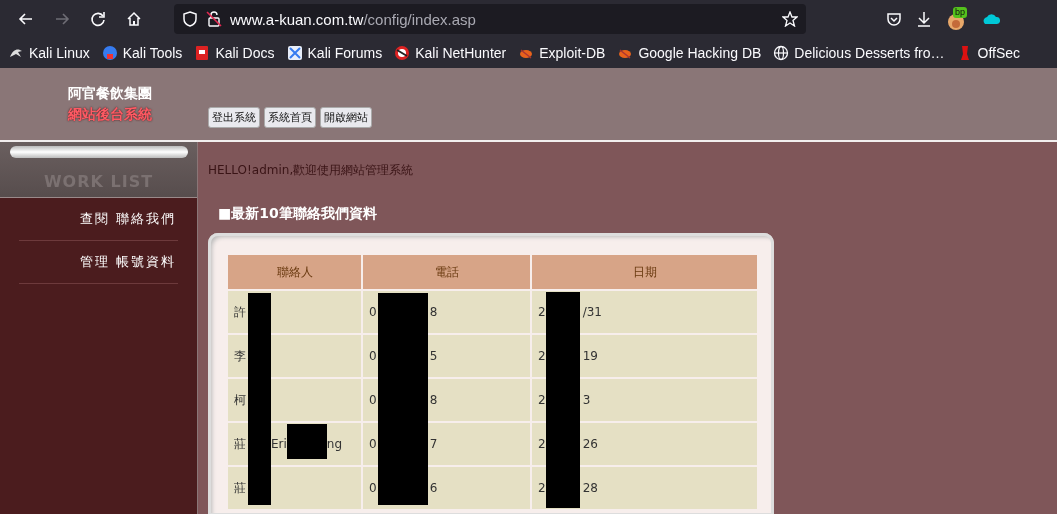 This screenshot has height=514, width=1057. I want to click on bookmark: Kali NetHunter, so click(450, 53).